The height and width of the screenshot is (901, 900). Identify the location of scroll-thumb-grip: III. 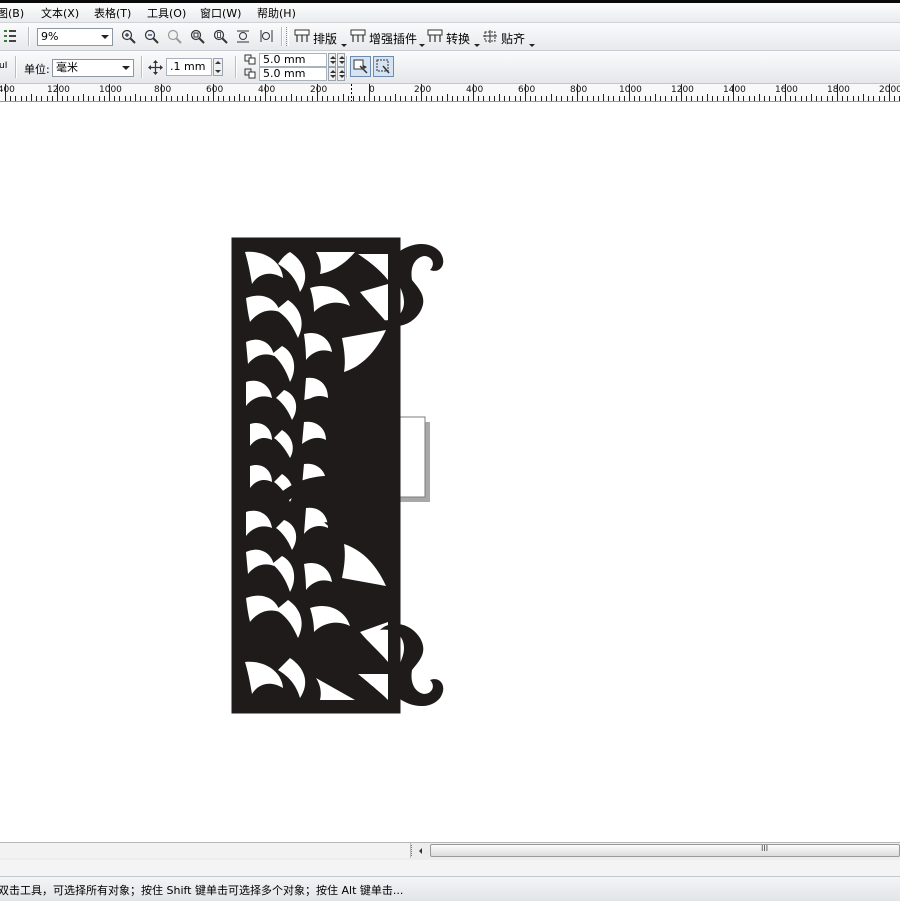
(765, 848).